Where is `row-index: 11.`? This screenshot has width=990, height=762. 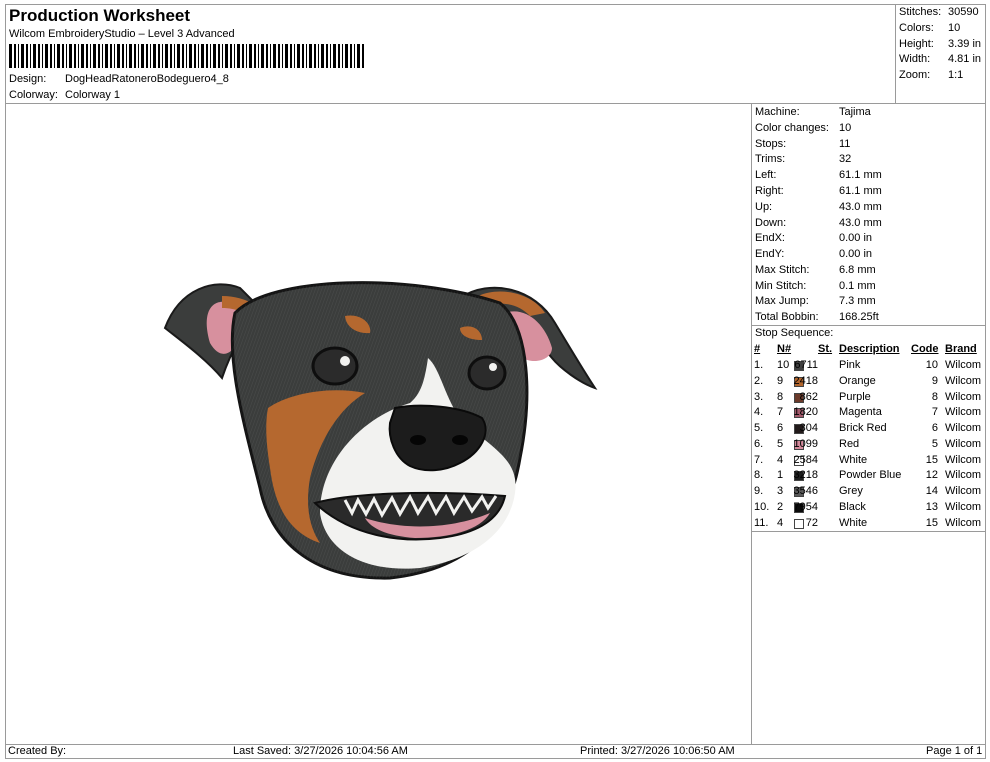
row-index: 11. is located at coordinates (761, 523).